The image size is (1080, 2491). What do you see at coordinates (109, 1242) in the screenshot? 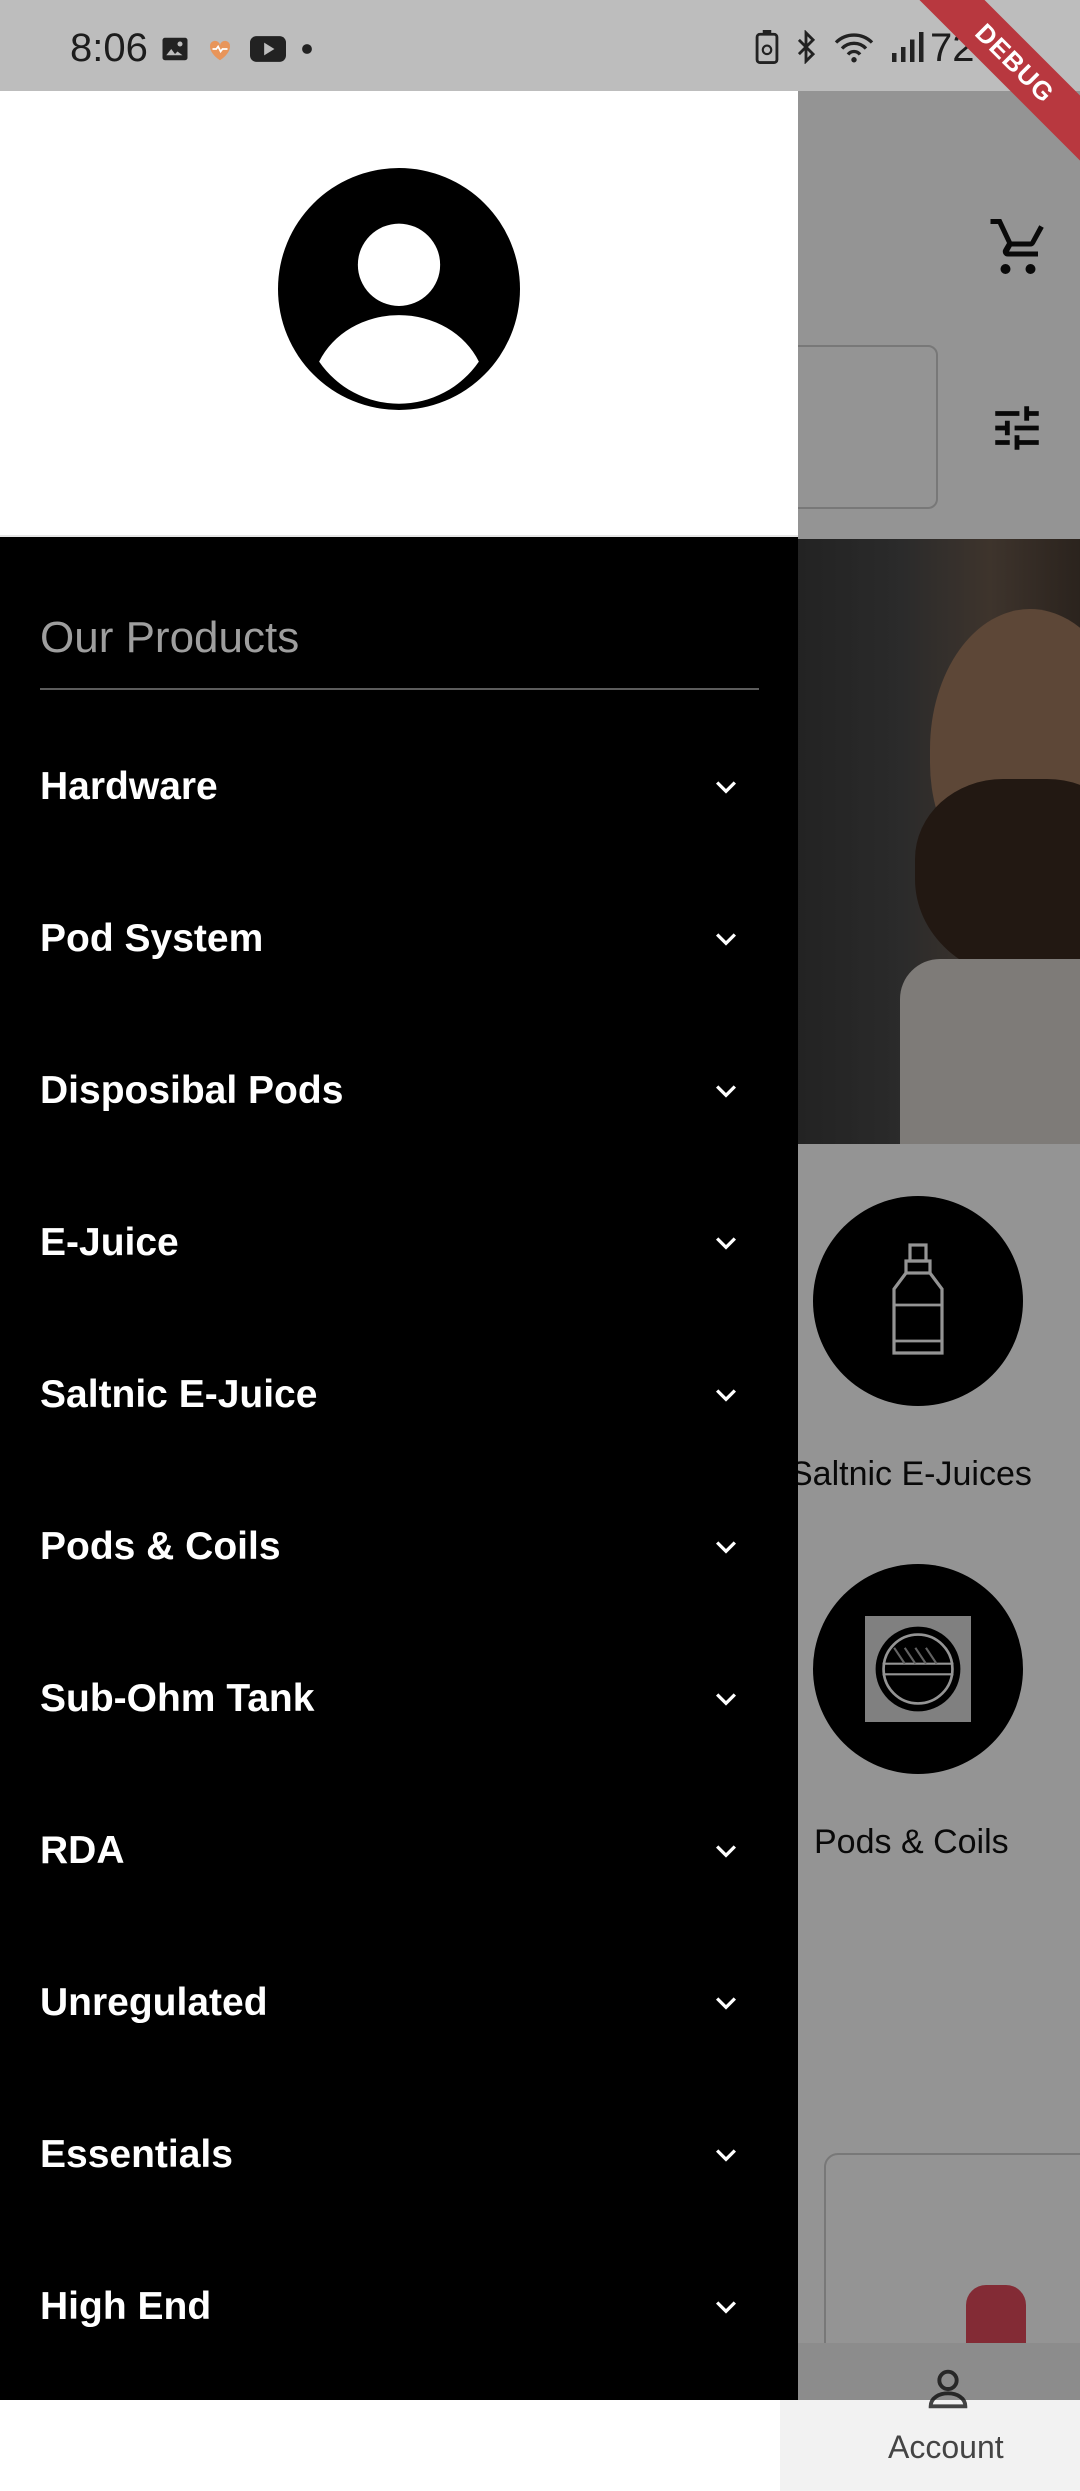
I see `menu-item-label: E-Juice` at bounding box center [109, 1242].